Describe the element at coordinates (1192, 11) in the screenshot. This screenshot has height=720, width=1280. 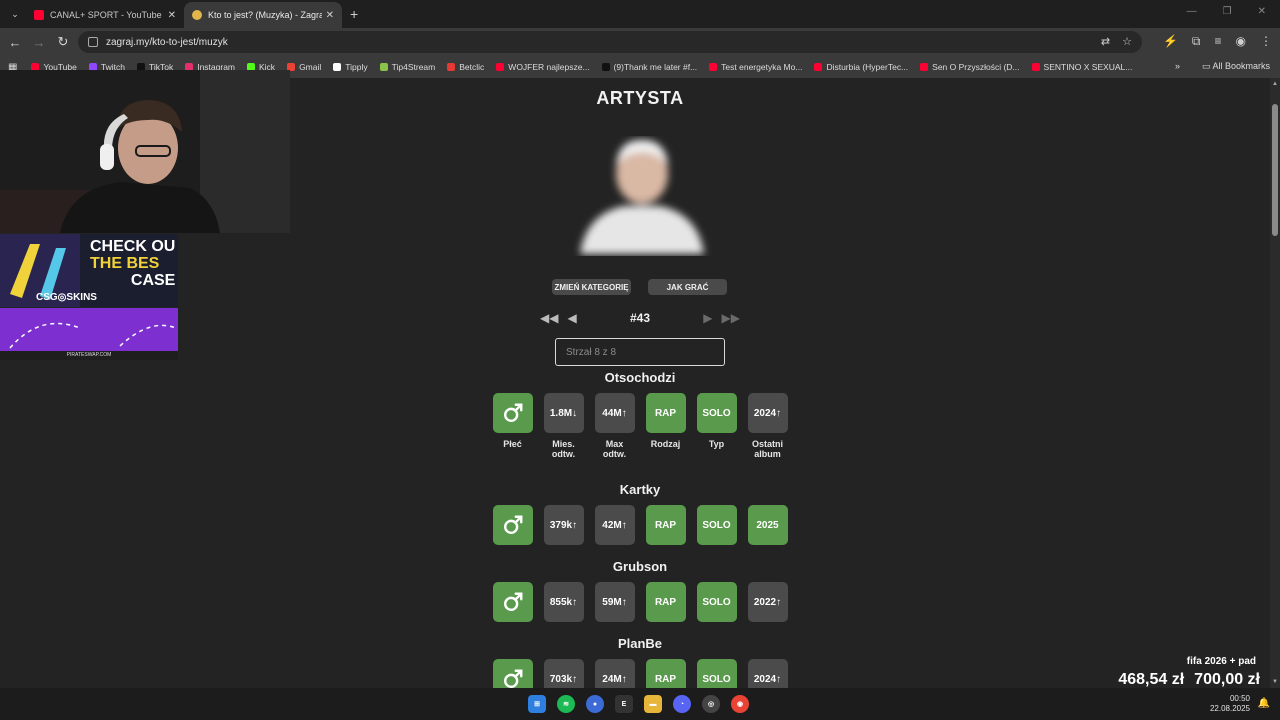
I see `minimize-icon: —` at that location.